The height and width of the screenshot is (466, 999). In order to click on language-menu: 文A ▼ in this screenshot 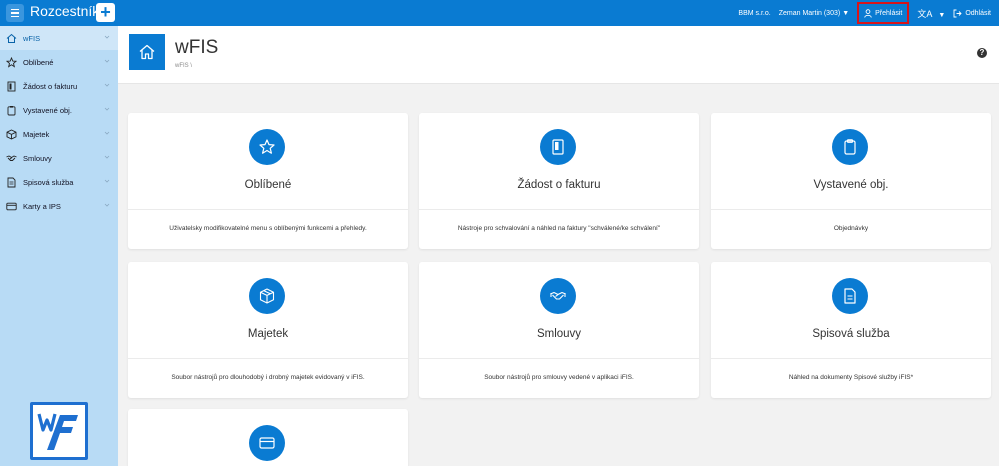, I will do `click(931, 13)`.